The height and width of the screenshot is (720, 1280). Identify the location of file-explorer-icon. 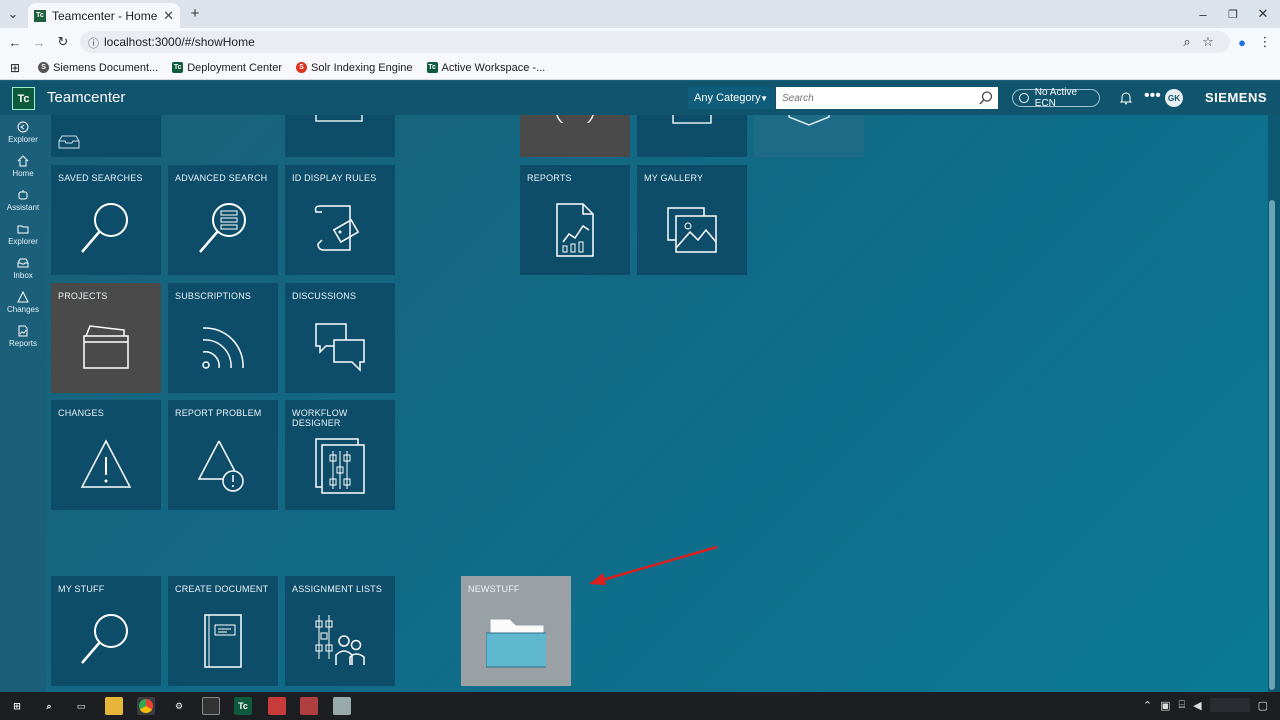
(114, 706).